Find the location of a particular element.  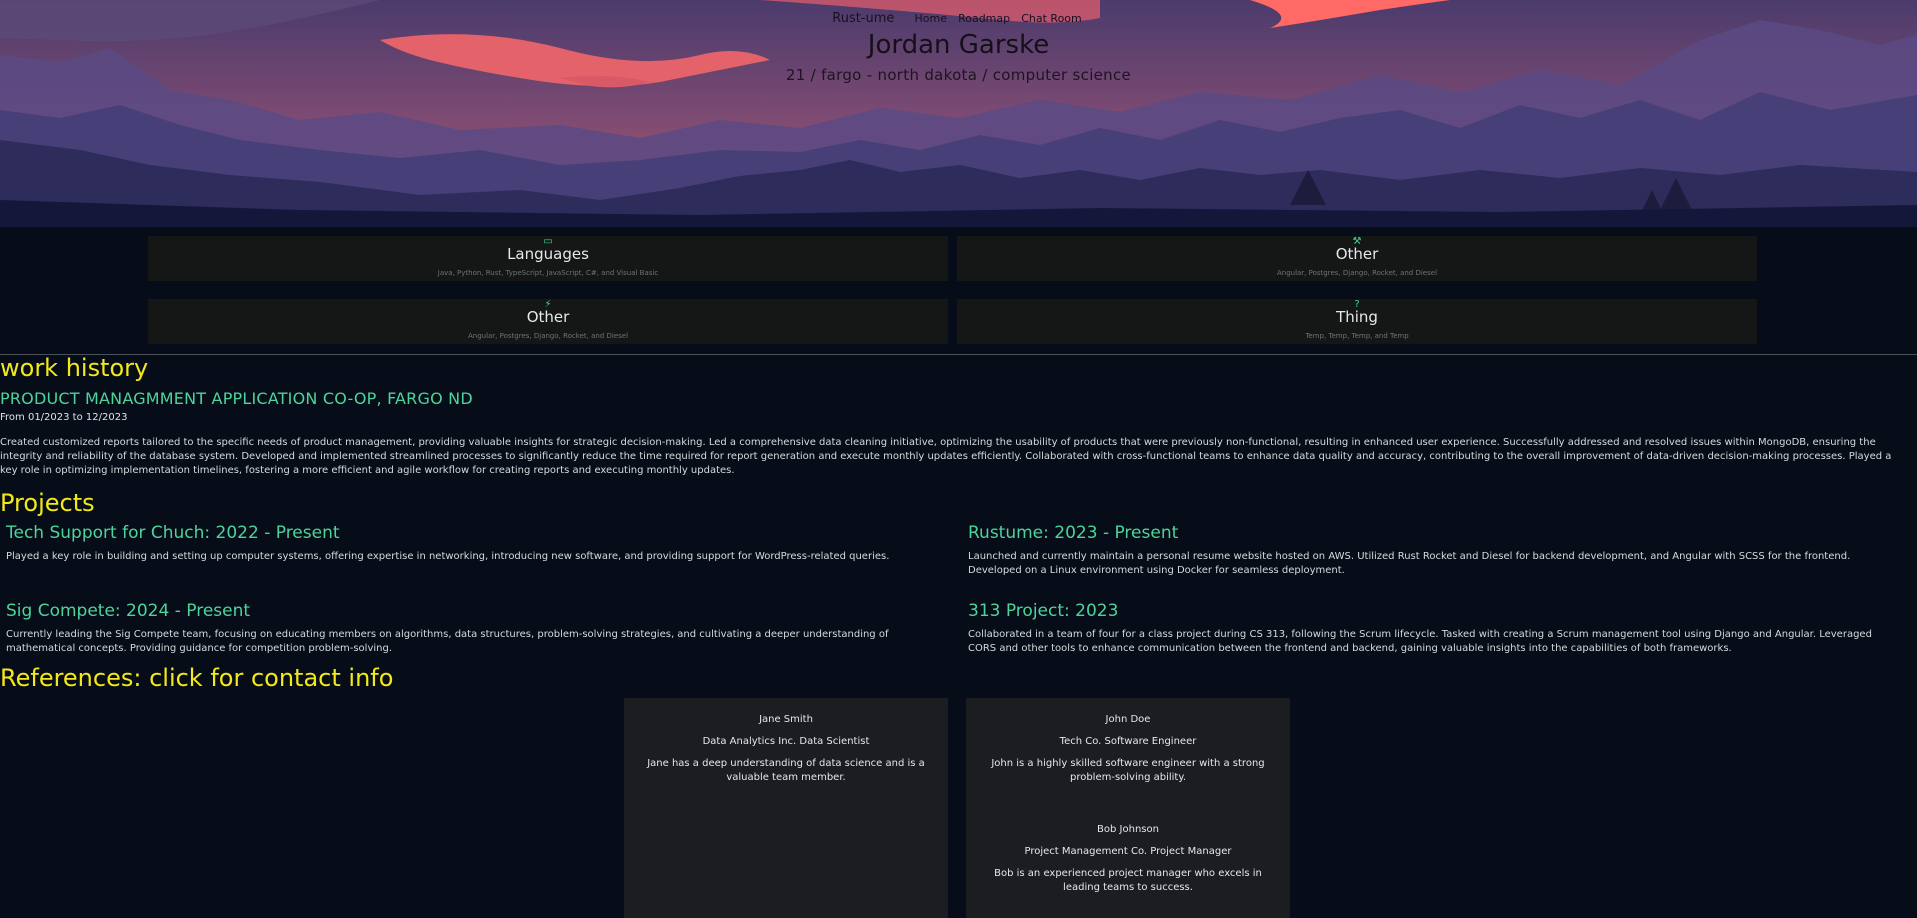

job-dates: From 01/2023 to 12/2023 is located at coordinates (64, 417).